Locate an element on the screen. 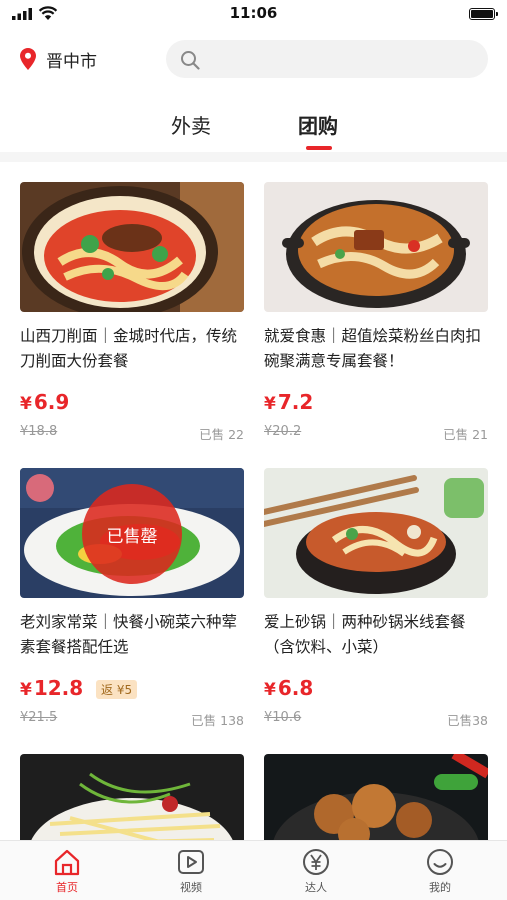 Image resolution: width=507 pixels, height=900 pixels. tab-active-indicator is located at coordinates (319, 148).